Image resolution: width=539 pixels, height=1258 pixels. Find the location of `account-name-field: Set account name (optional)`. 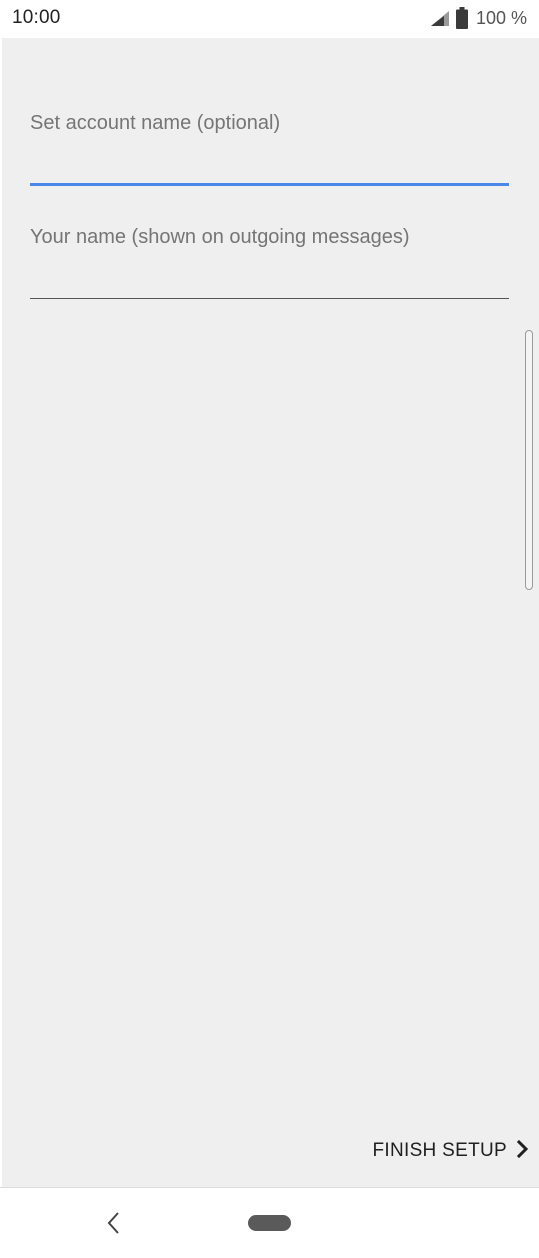

account-name-field: Set account name (optional) is located at coordinates (269, 151).